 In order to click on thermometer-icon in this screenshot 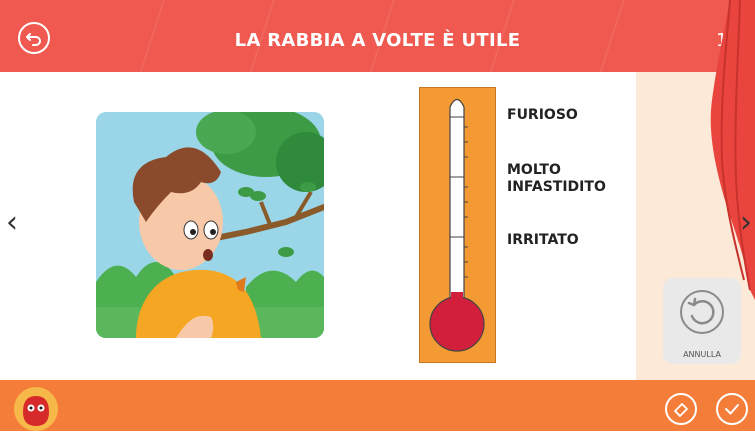, I will do `click(457, 225)`.